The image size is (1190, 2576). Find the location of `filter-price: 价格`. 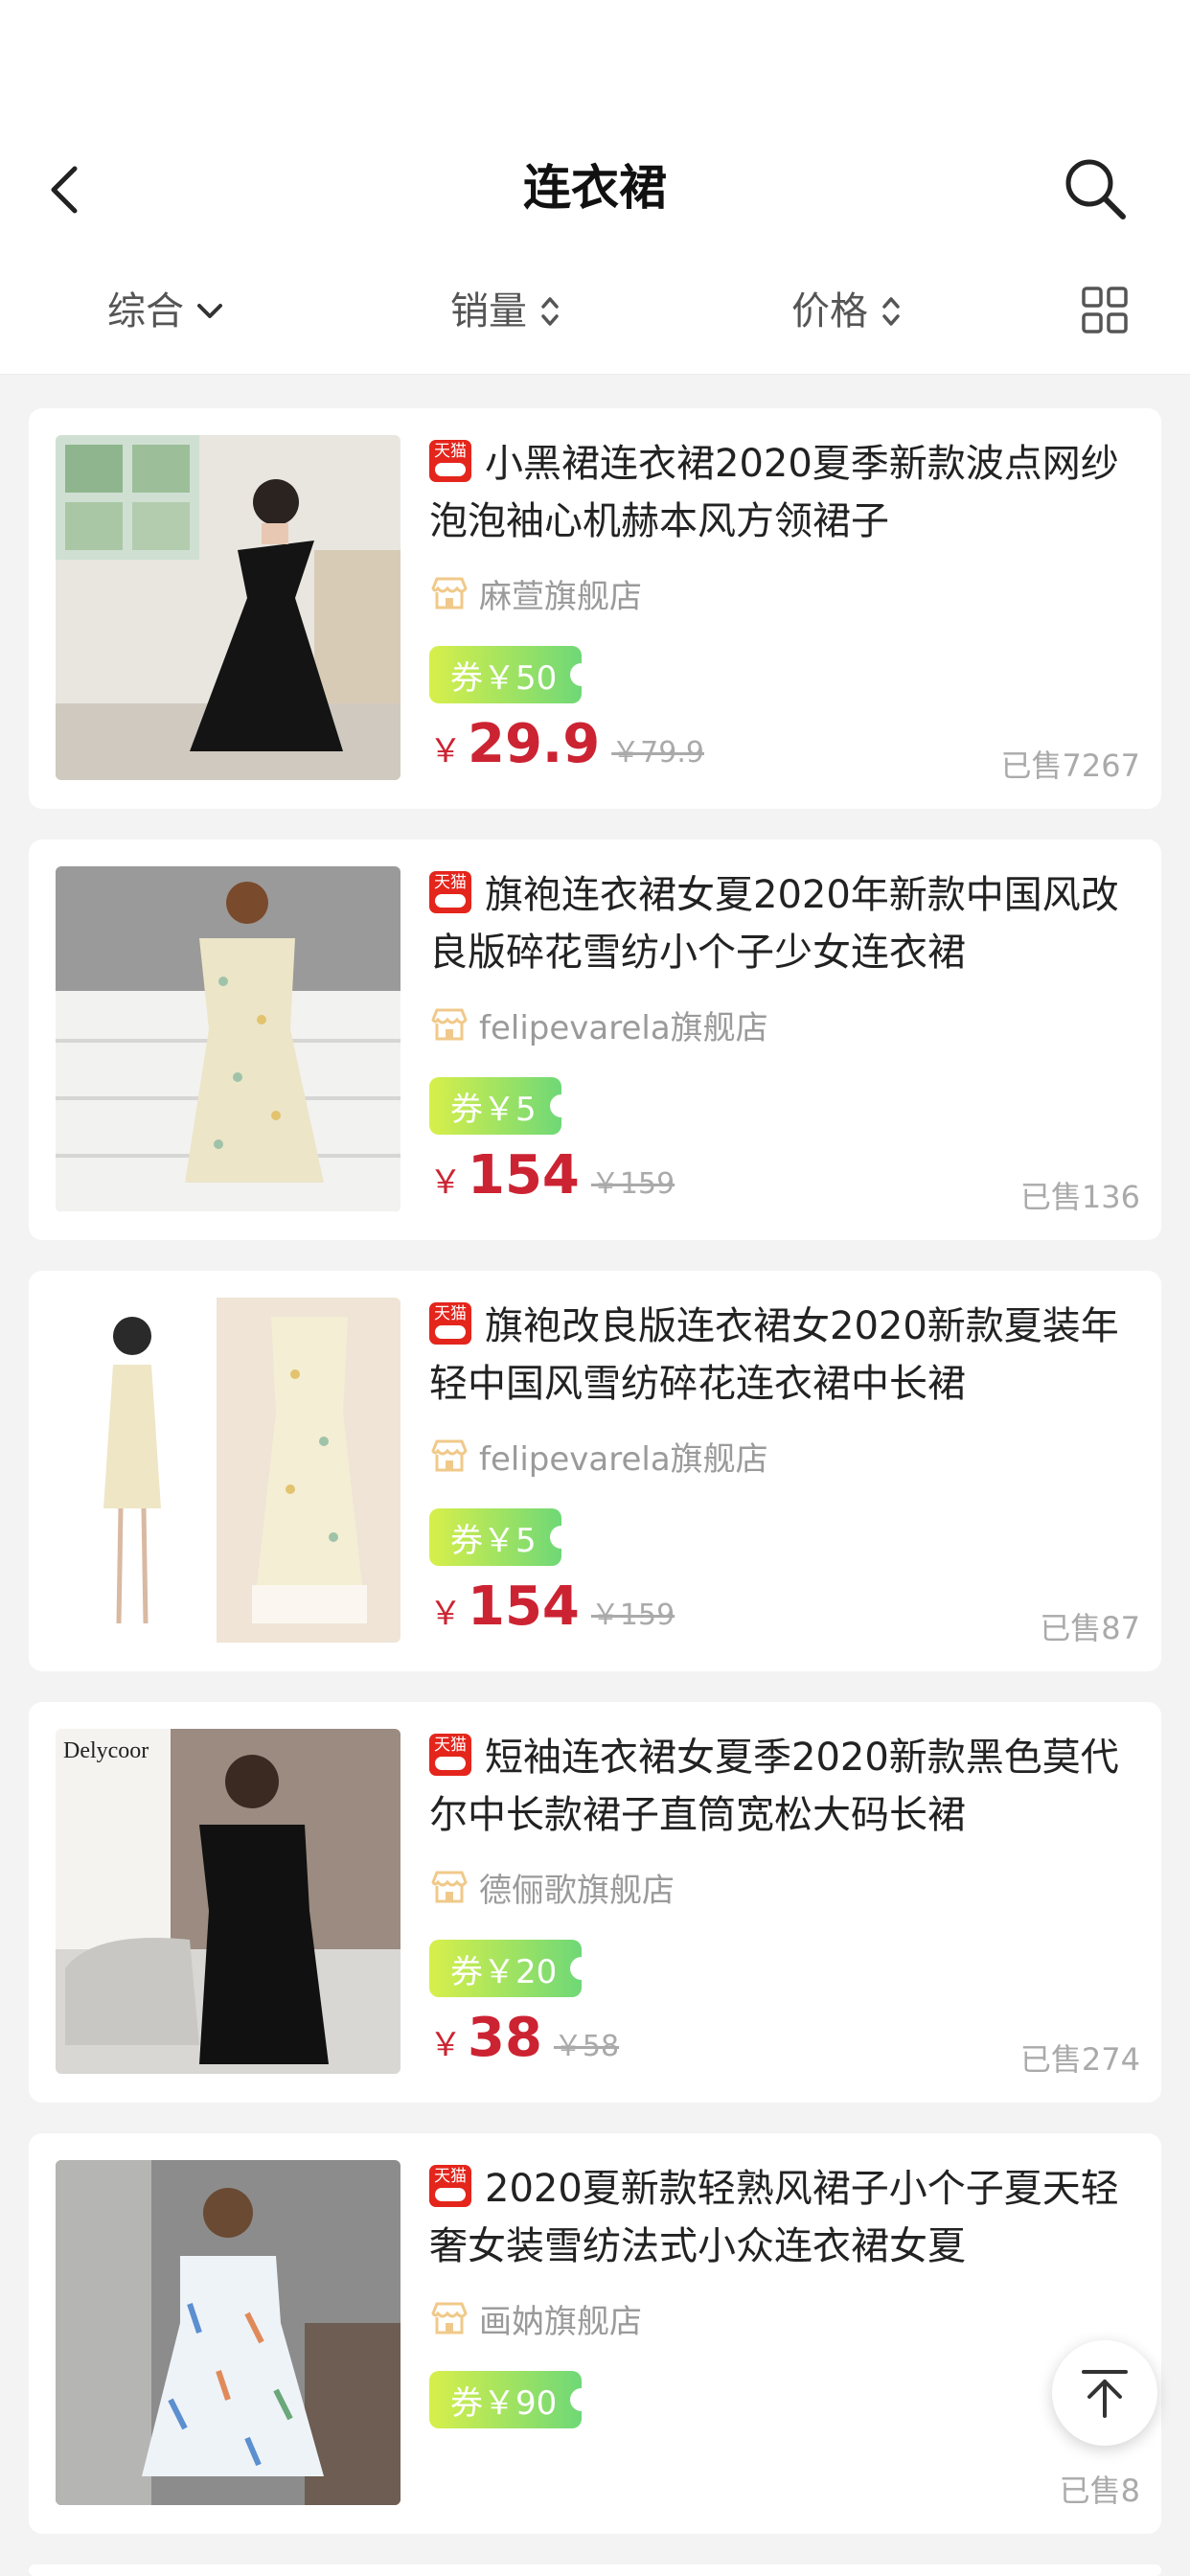

filter-price: 价格 is located at coordinates (847, 311).